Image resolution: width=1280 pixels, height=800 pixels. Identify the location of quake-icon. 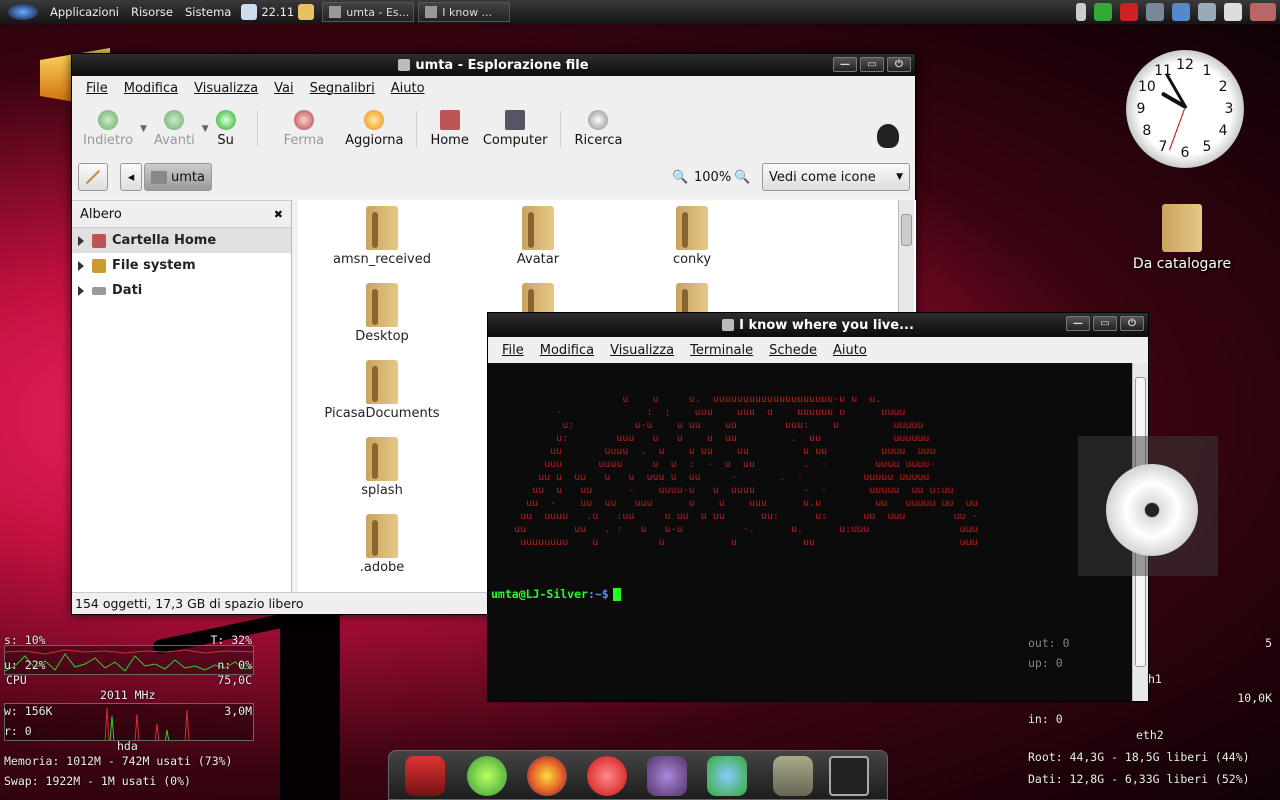
(425, 776).